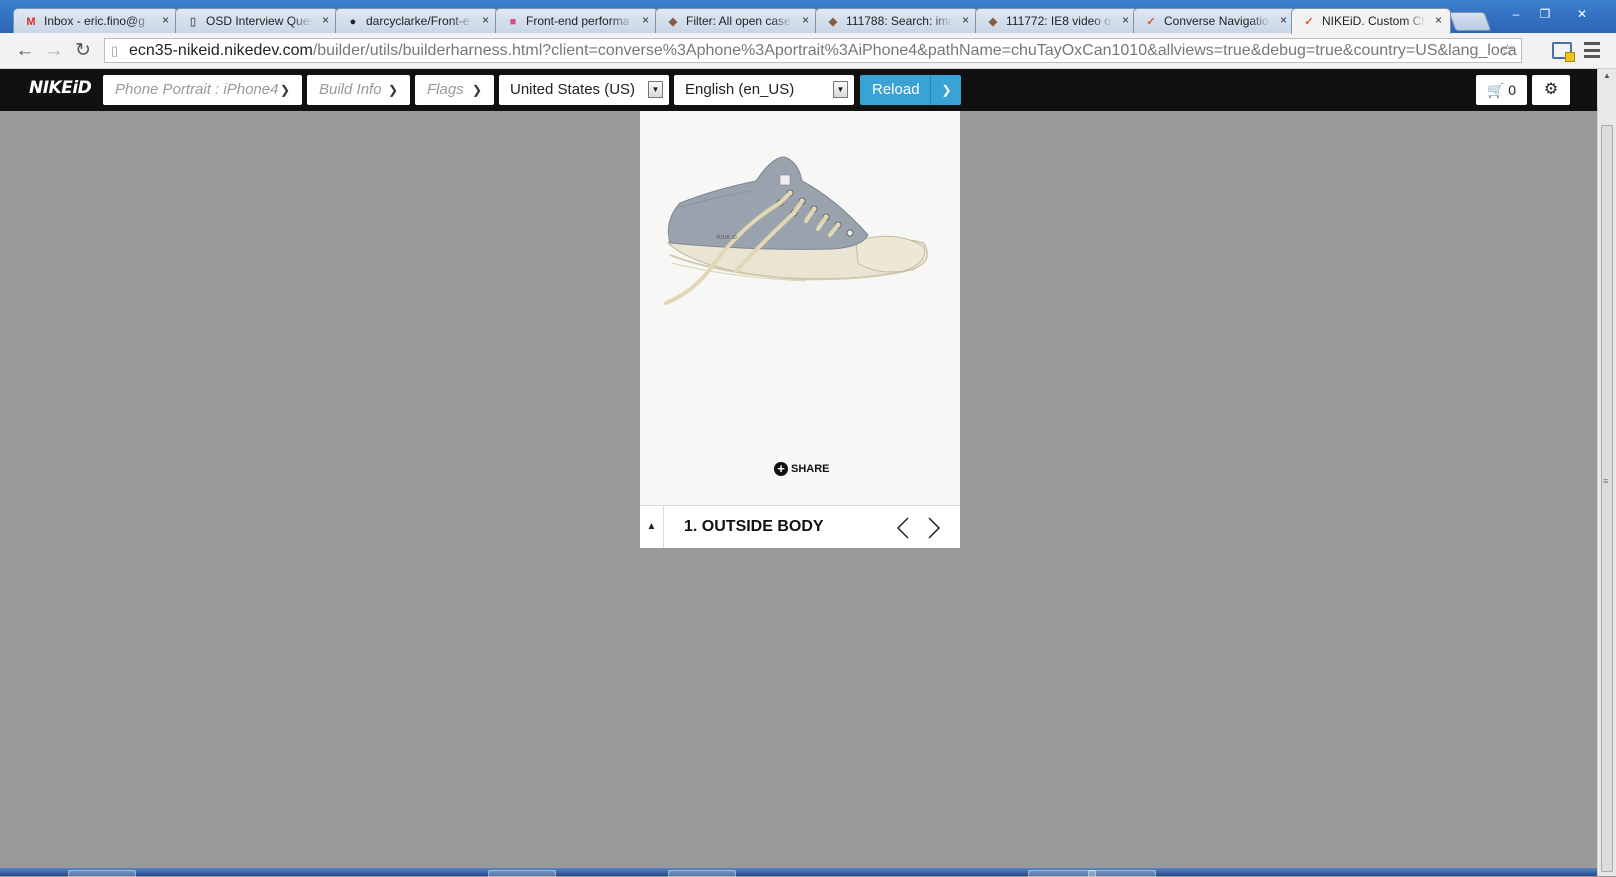  Describe the element at coordinates (1582, 14) in the screenshot. I see `close-window-icon: ✕` at that location.